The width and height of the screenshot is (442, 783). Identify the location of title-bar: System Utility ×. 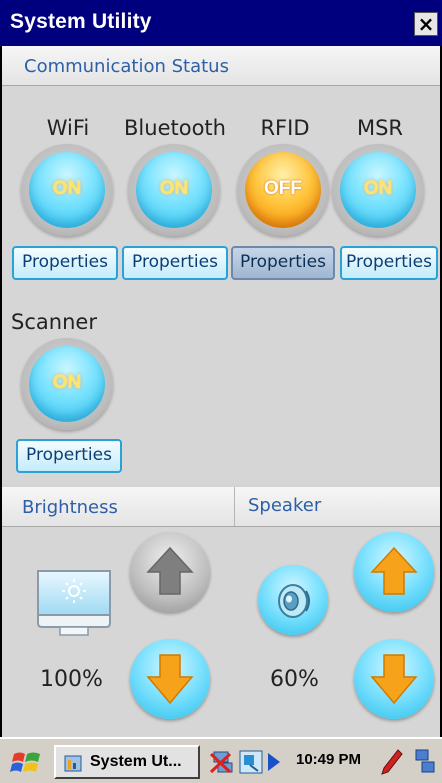
(221, 23).